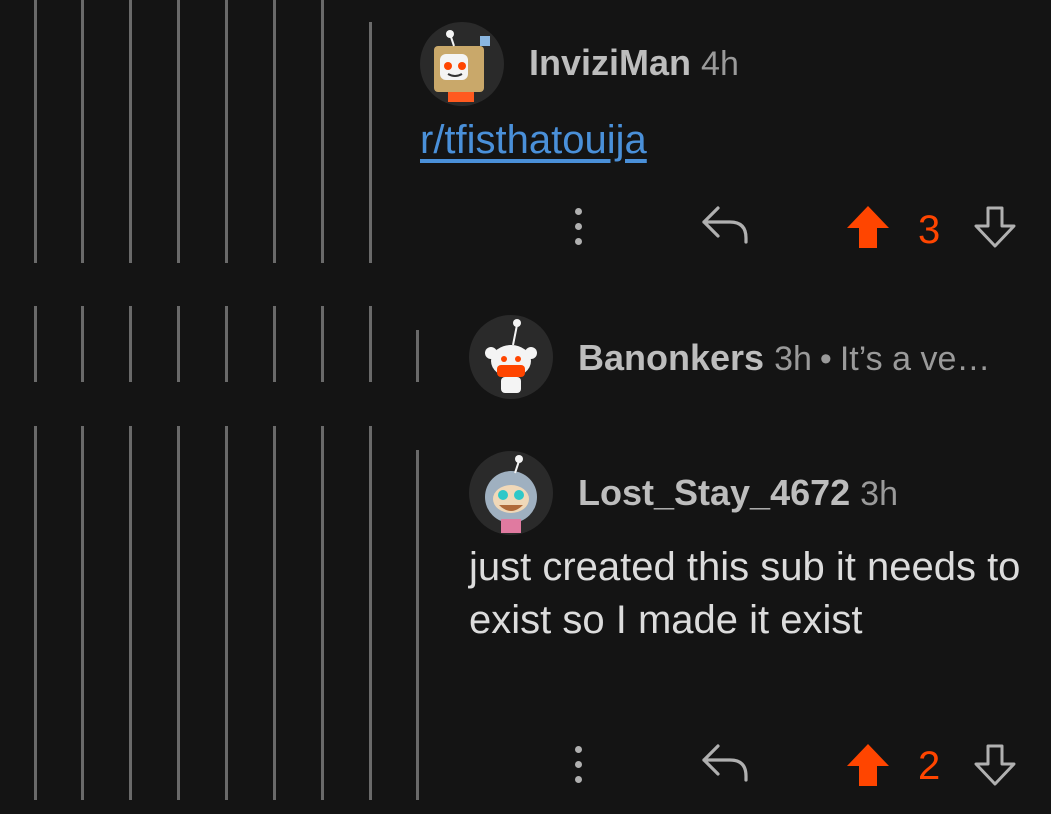 The image size is (1051, 814). What do you see at coordinates (714, 493) in the screenshot?
I see `username: Lost_Stay_4672` at bounding box center [714, 493].